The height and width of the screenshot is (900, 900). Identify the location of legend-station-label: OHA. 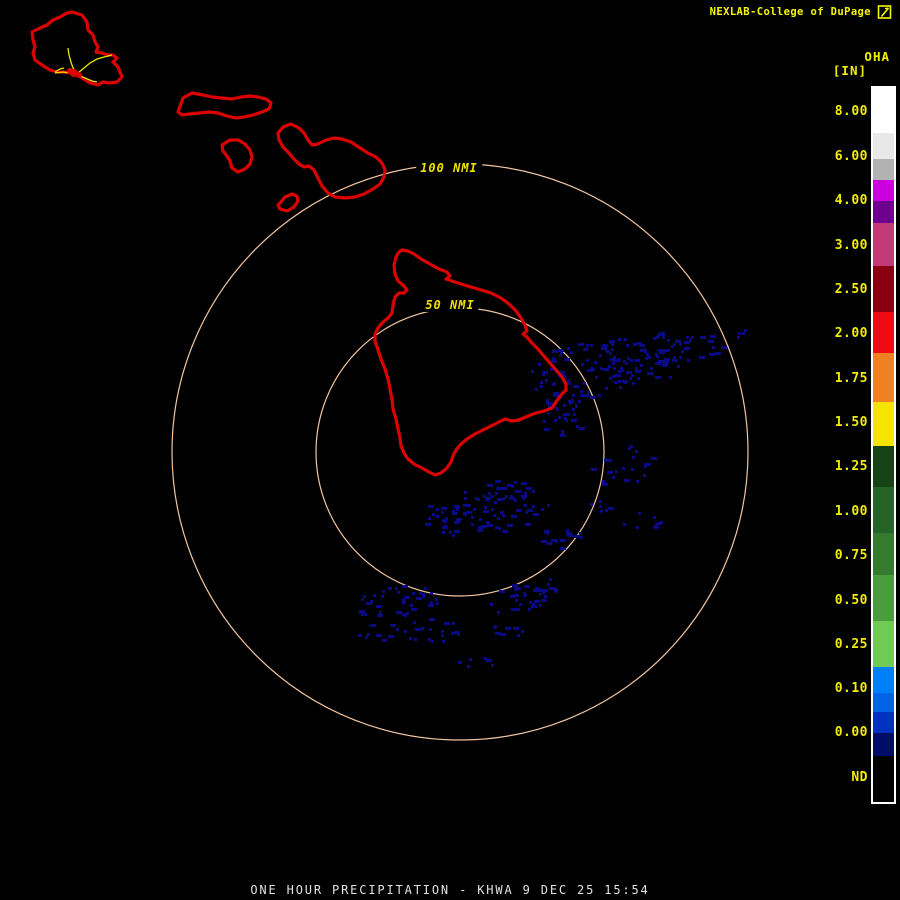
(877, 56).